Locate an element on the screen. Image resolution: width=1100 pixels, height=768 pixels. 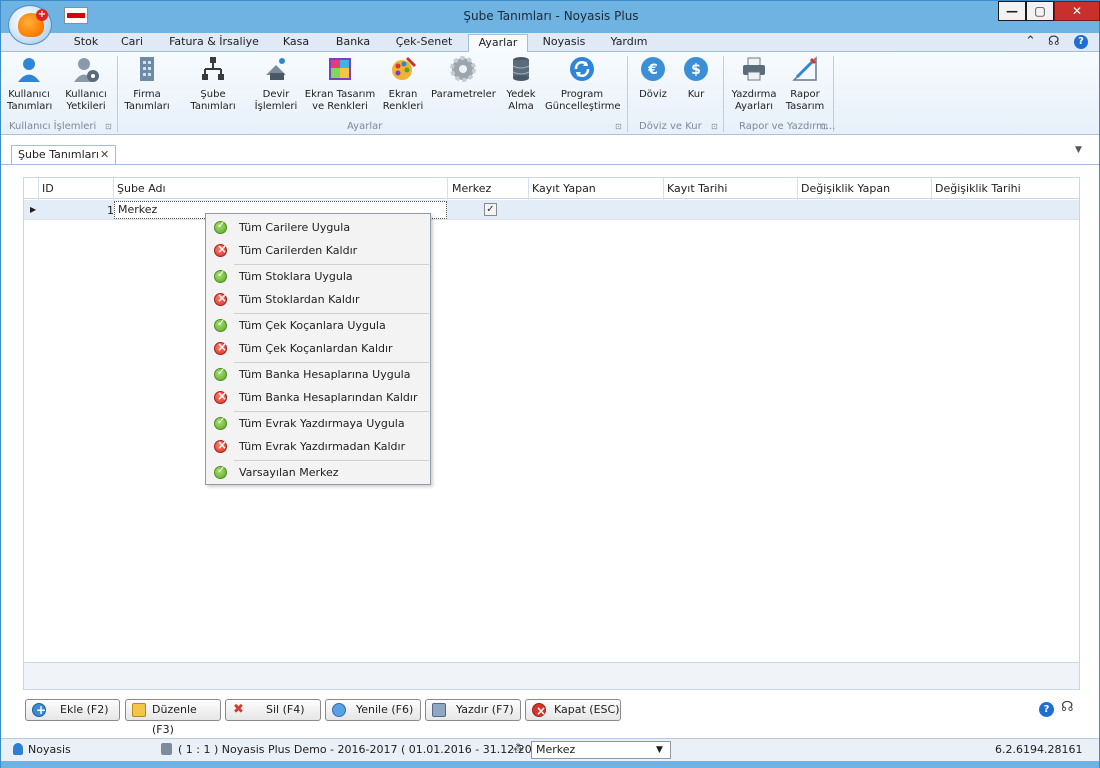
button-label-line1: Kullanıcı is located at coordinates (86, 94).